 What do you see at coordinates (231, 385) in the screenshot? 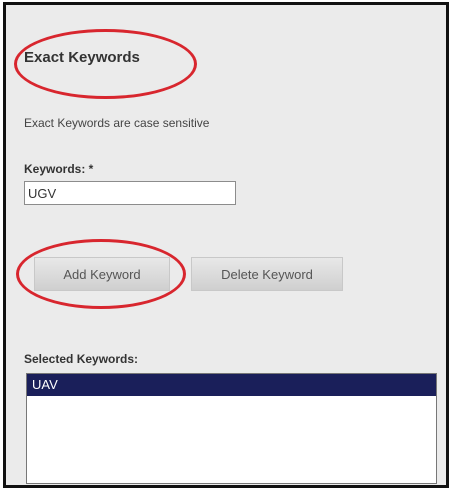
I see `list-item: UAV` at bounding box center [231, 385].